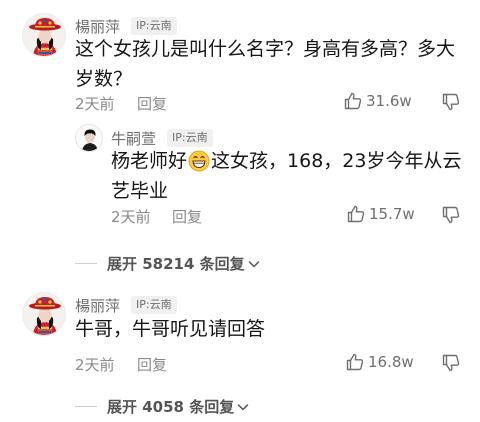  I want to click on comment-text-line: 岁数？, so click(104, 79).